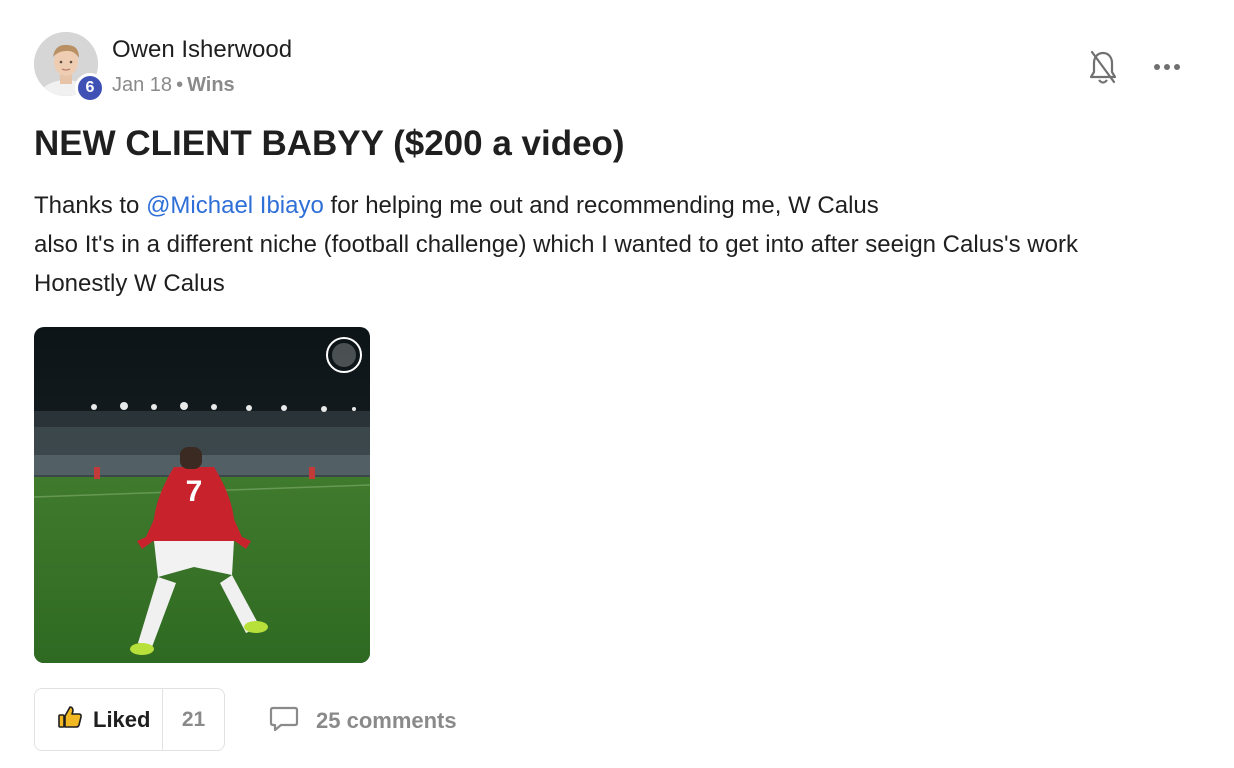  I want to click on post-header: 6 Owen Isherwood Jan 18 • Wins, so click(617, 67).